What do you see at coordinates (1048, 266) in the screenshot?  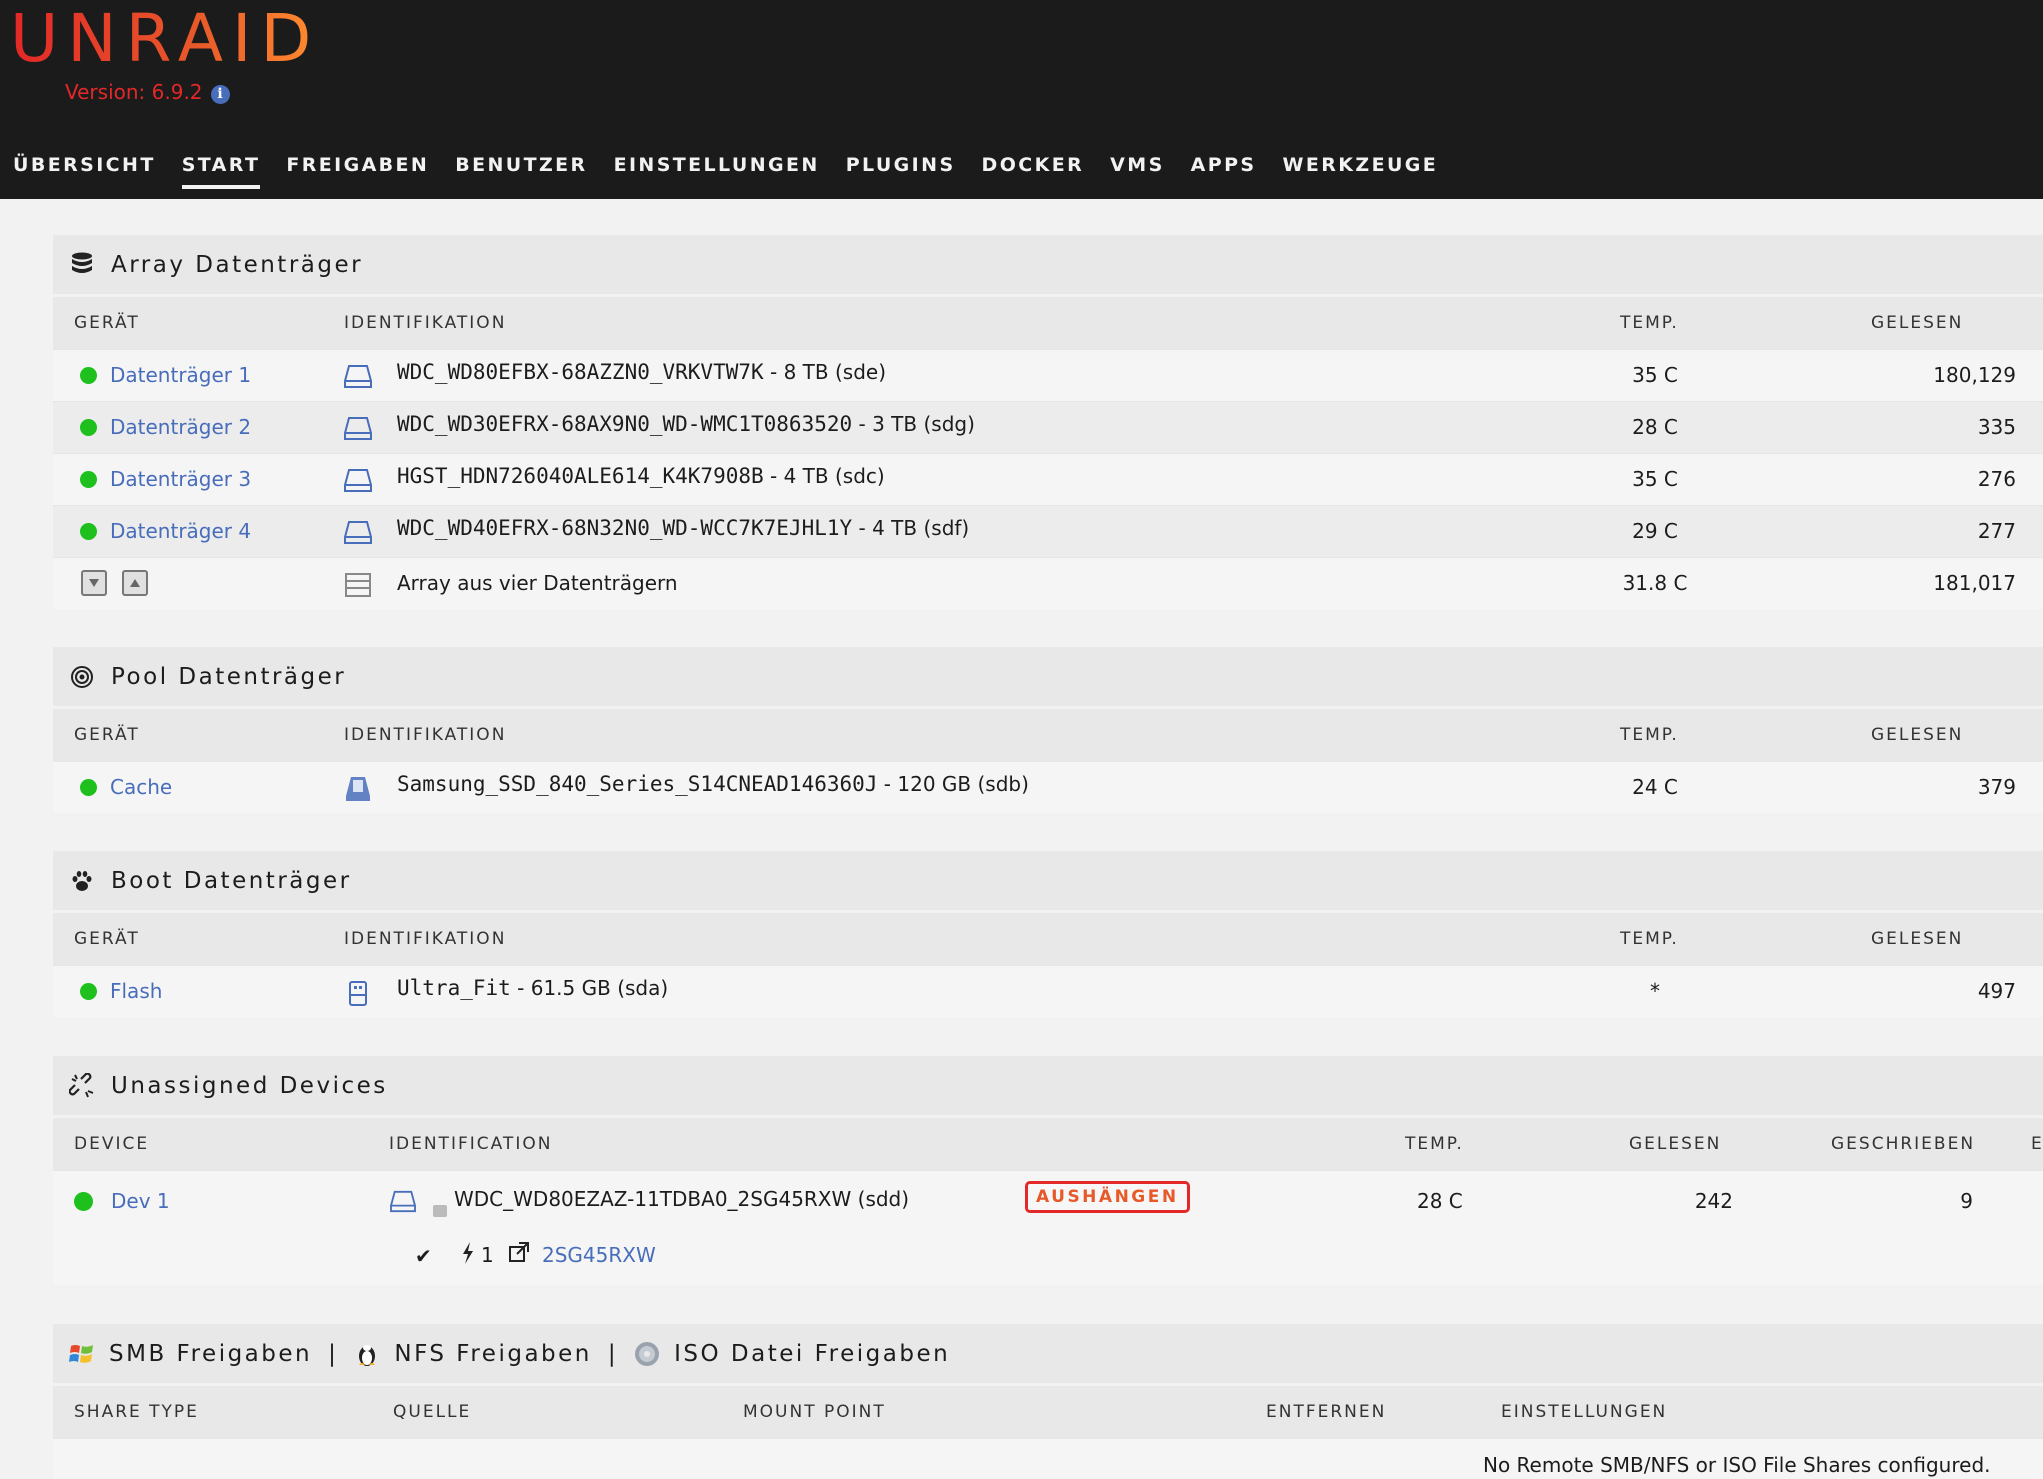 I see `panel-title-array: Array Datenträger` at bounding box center [1048, 266].